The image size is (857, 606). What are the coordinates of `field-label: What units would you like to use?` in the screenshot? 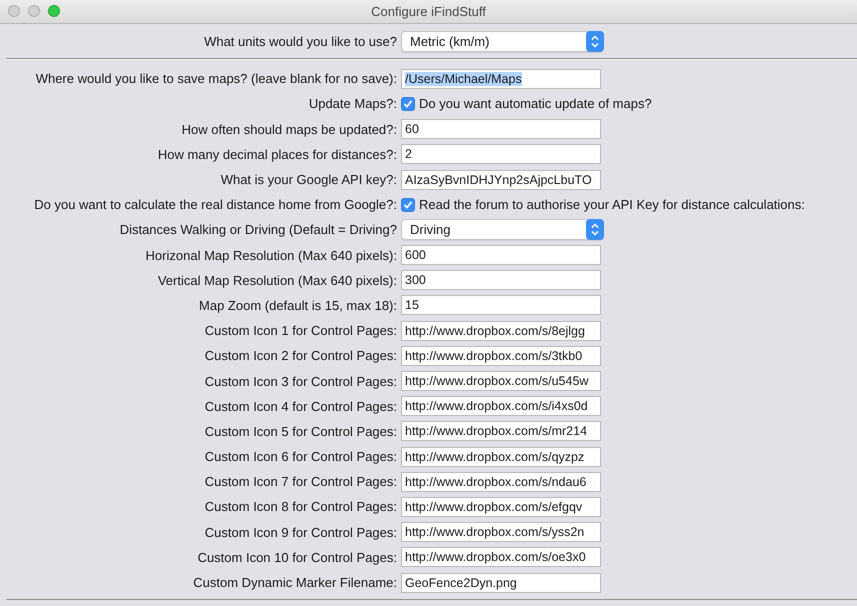 It's located at (300, 42).